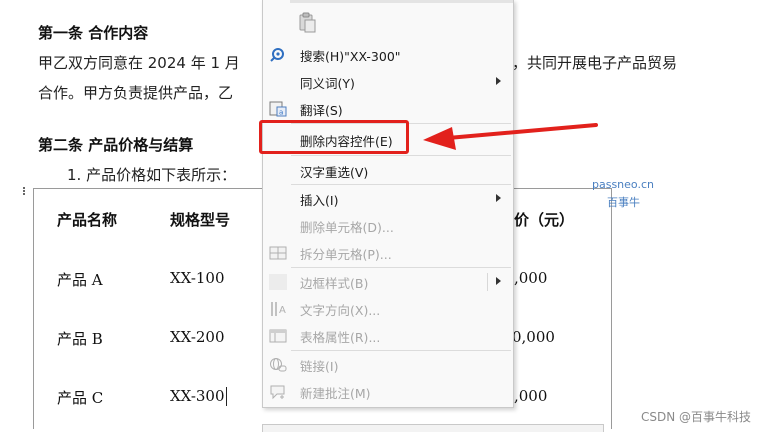  What do you see at coordinates (696, 417) in the screenshot?
I see `csdn-footer: CSDN @百事牛科技` at bounding box center [696, 417].